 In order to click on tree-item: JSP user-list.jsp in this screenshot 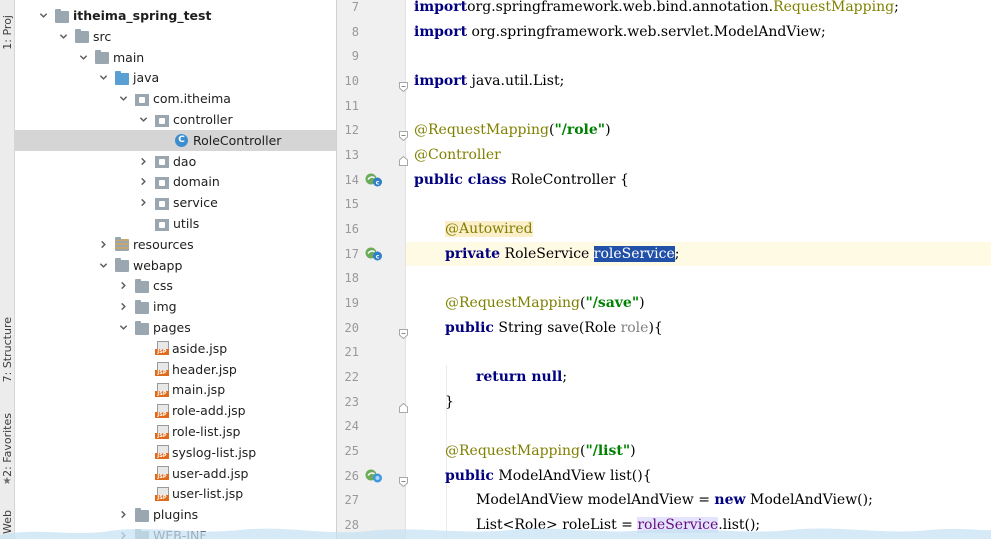, I will do `click(175, 493)`.